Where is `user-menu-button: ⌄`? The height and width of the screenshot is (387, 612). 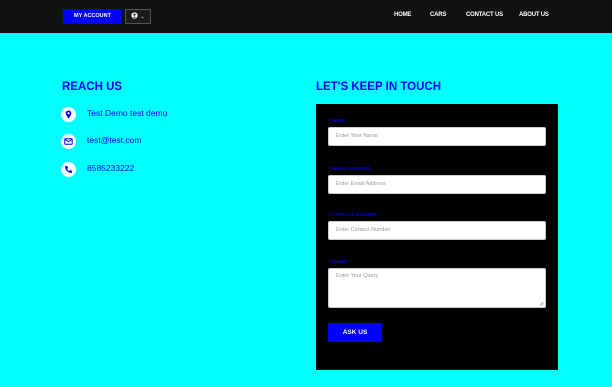
user-menu-button: ⌄ is located at coordinates (138, 16).